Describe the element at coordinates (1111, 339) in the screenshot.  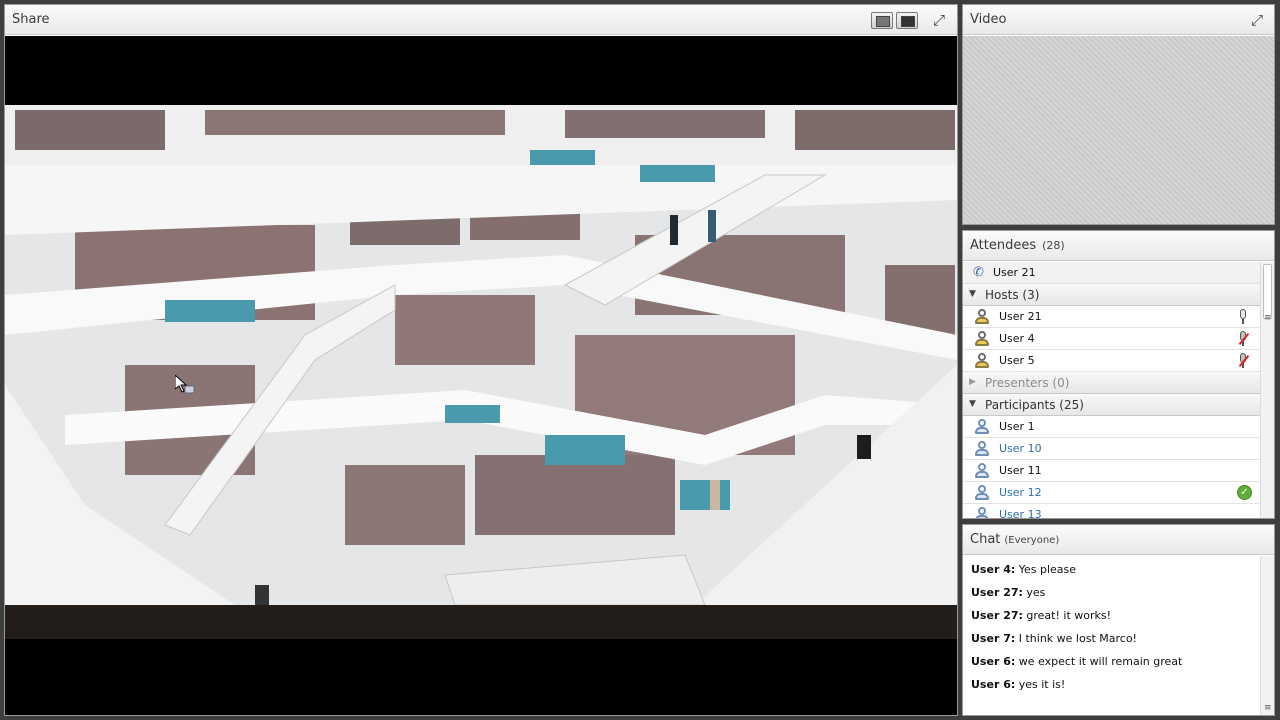
I see `attendee-row: User 4` at that location.